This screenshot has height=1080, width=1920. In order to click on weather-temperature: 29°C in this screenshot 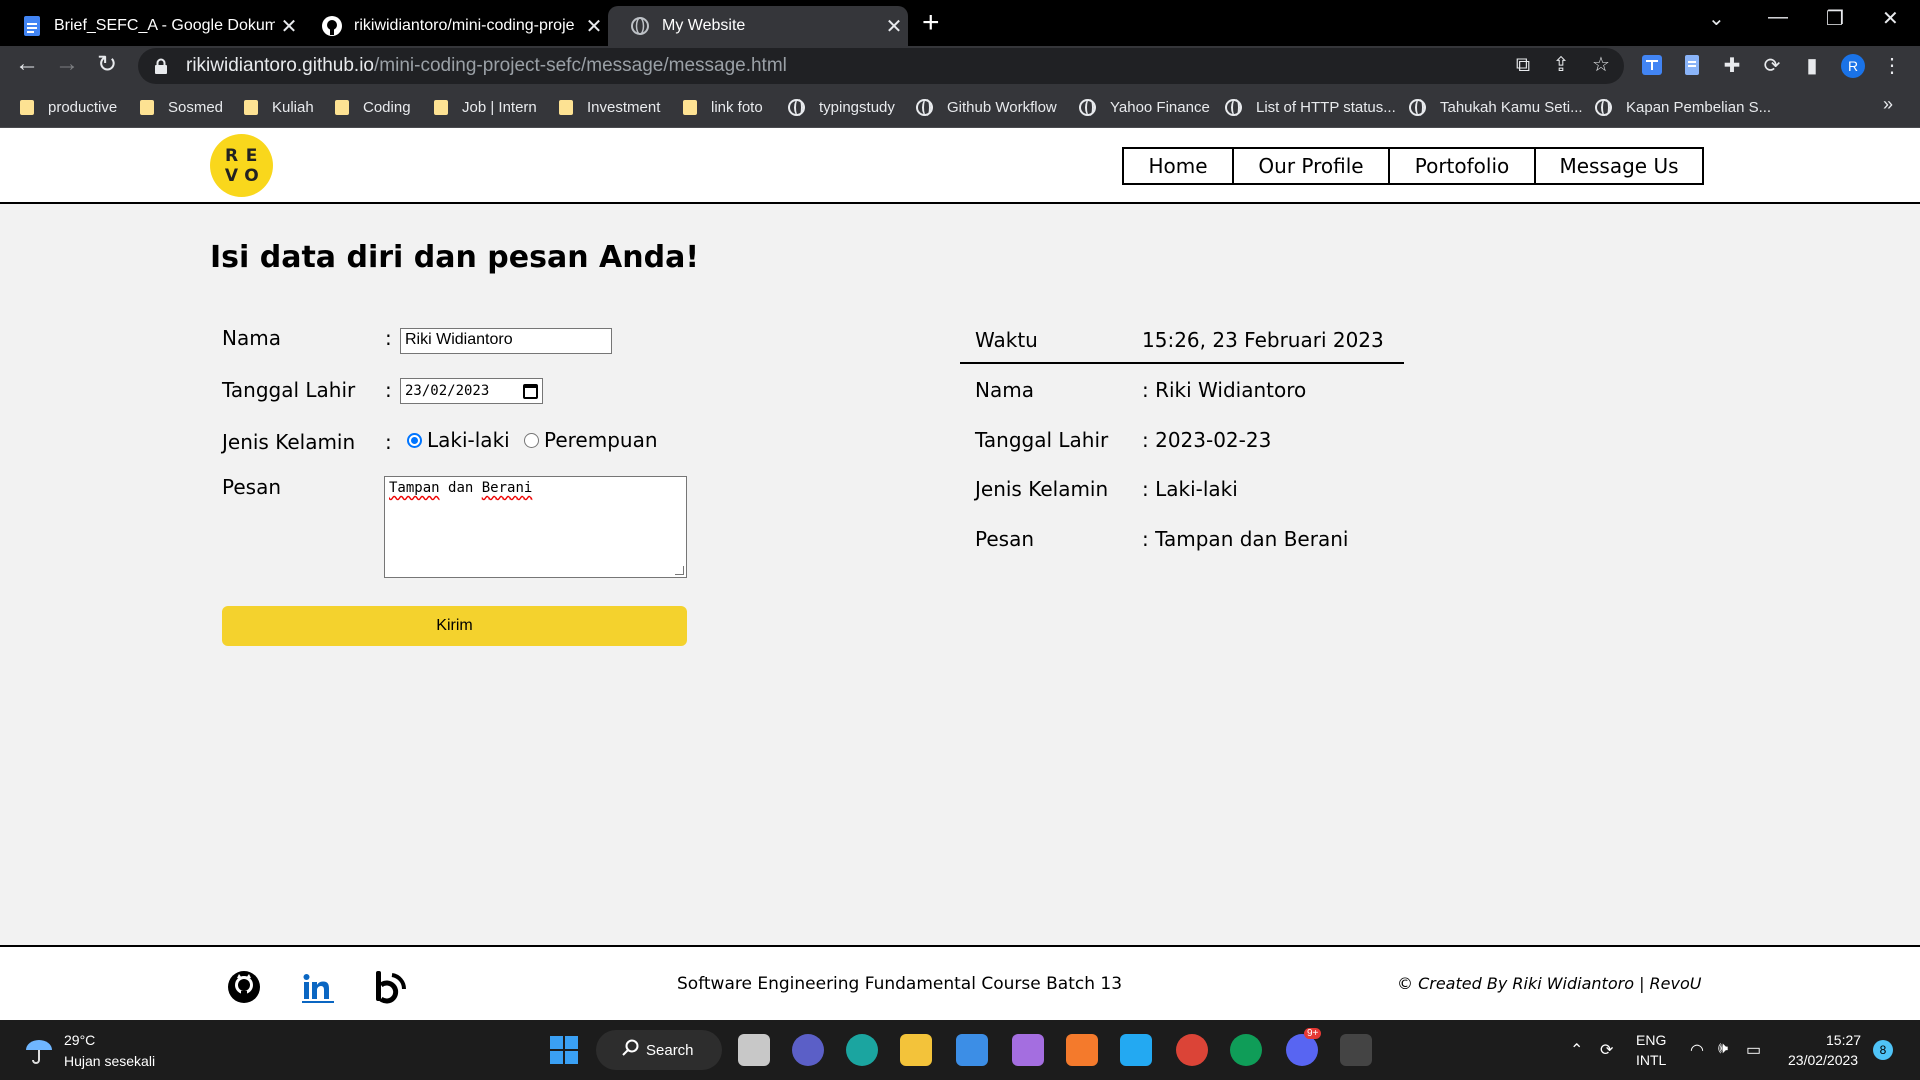, I will do `click(79, 1040)`.